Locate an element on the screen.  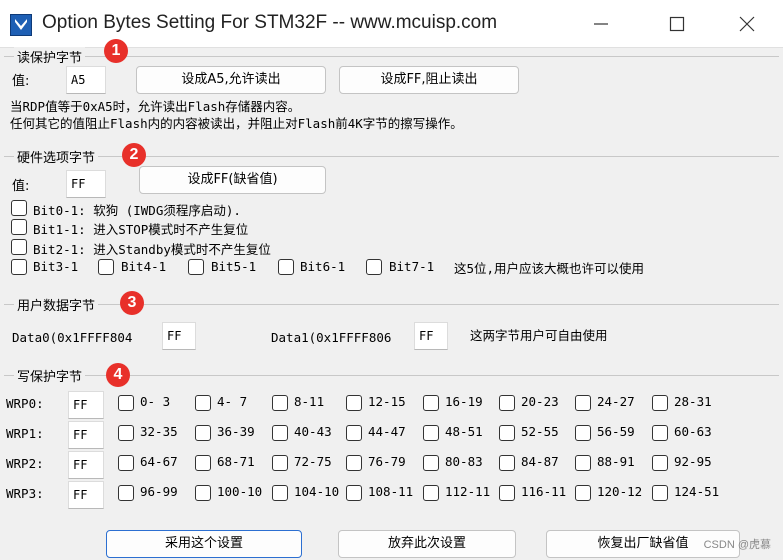
bit0-label: Bit0-1: 软狗 (IWDG须程序启动). is located at coordinates (137, 210).